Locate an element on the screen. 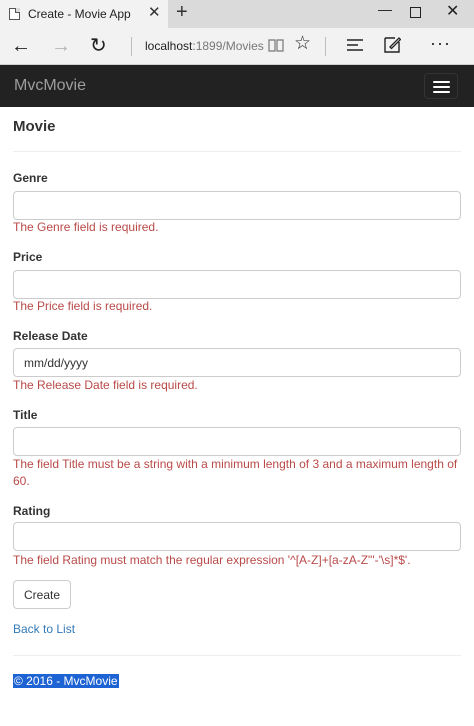 This screenshot has height=726, width=474. genre-error: The Genre field is required. is located at coordinates (86, 227).